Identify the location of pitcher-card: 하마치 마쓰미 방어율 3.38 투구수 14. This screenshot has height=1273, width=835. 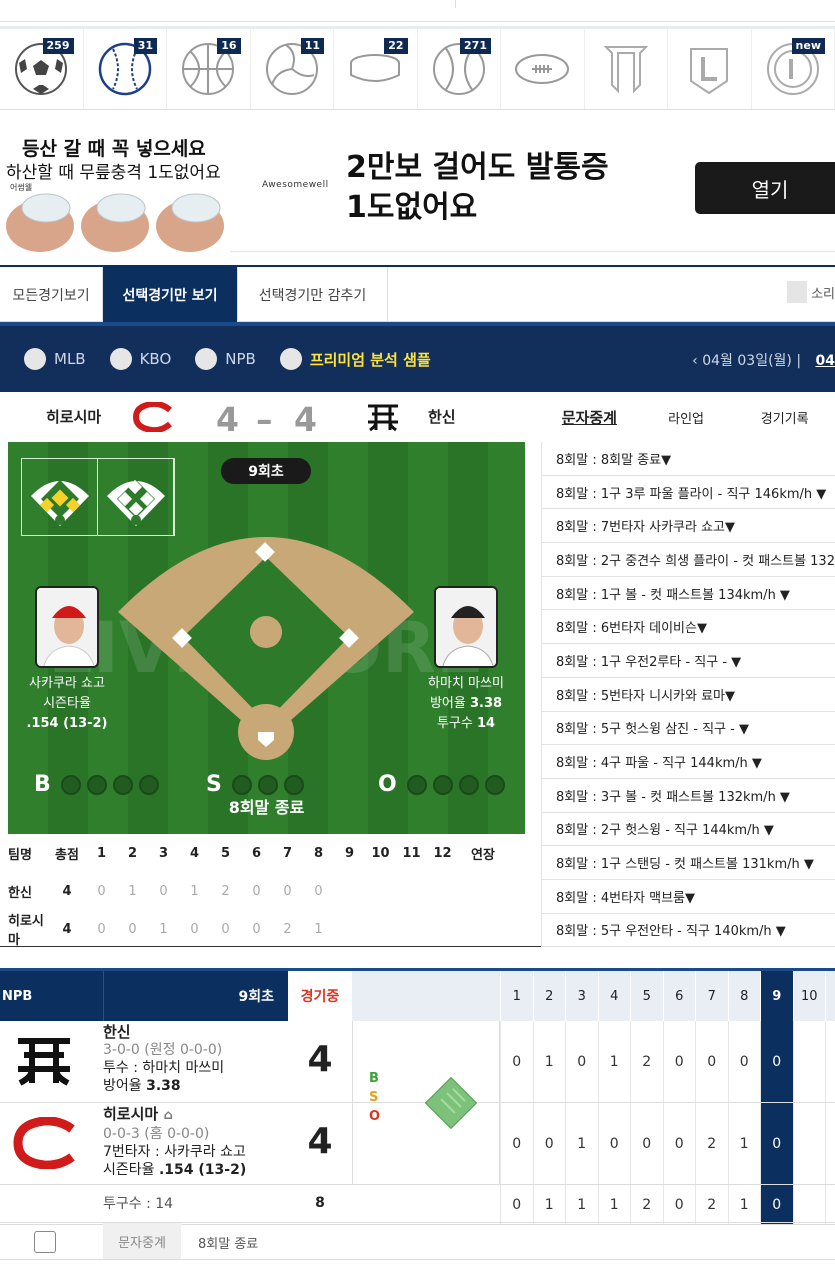
(466, 660).